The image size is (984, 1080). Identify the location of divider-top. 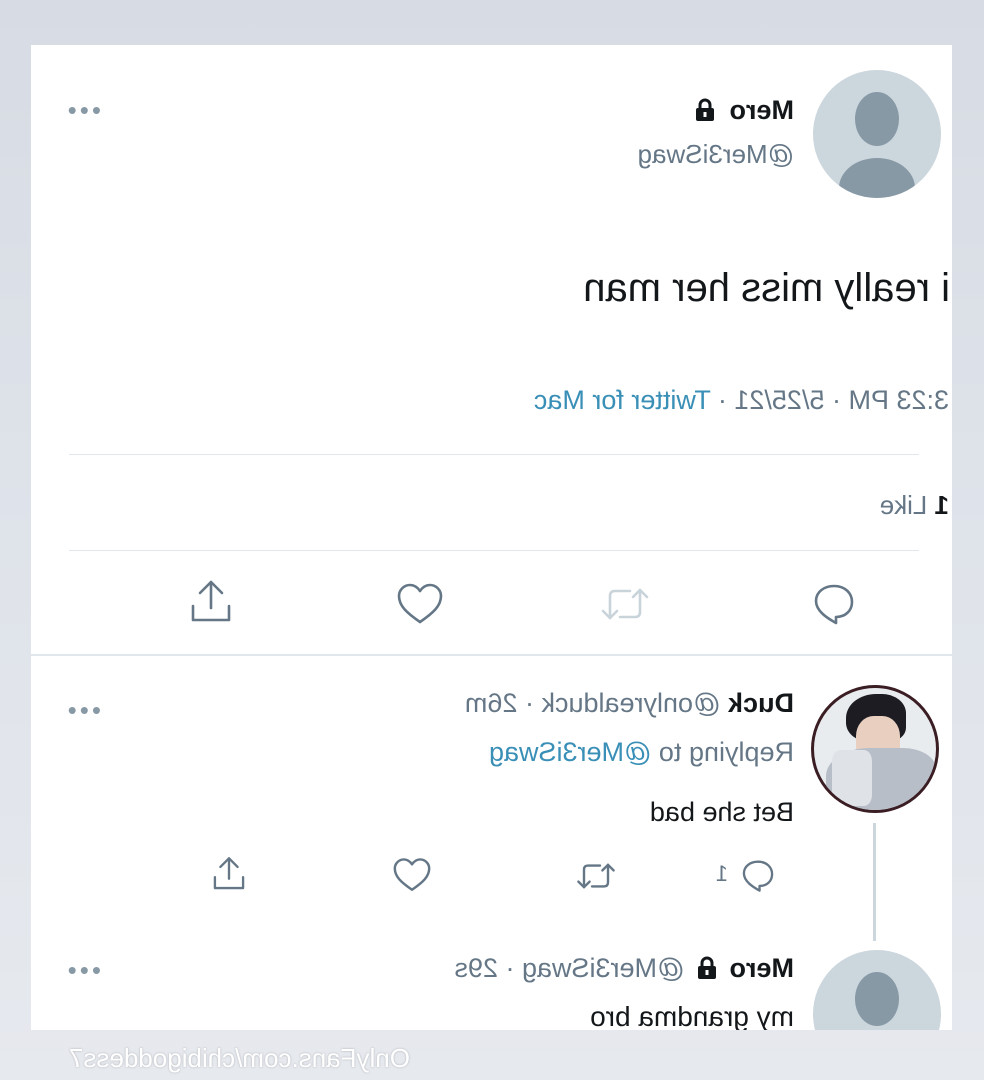
(494, 454).